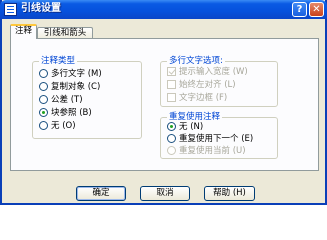  I want to click on radio-copy-object-indicator, so click(43, 86).